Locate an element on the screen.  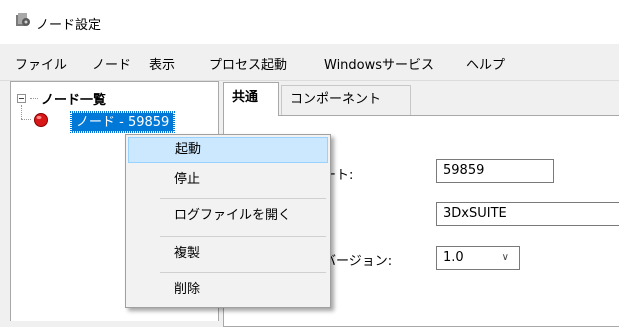
tree-root-node: ノード一覧 is located at coordinates (61, 98).